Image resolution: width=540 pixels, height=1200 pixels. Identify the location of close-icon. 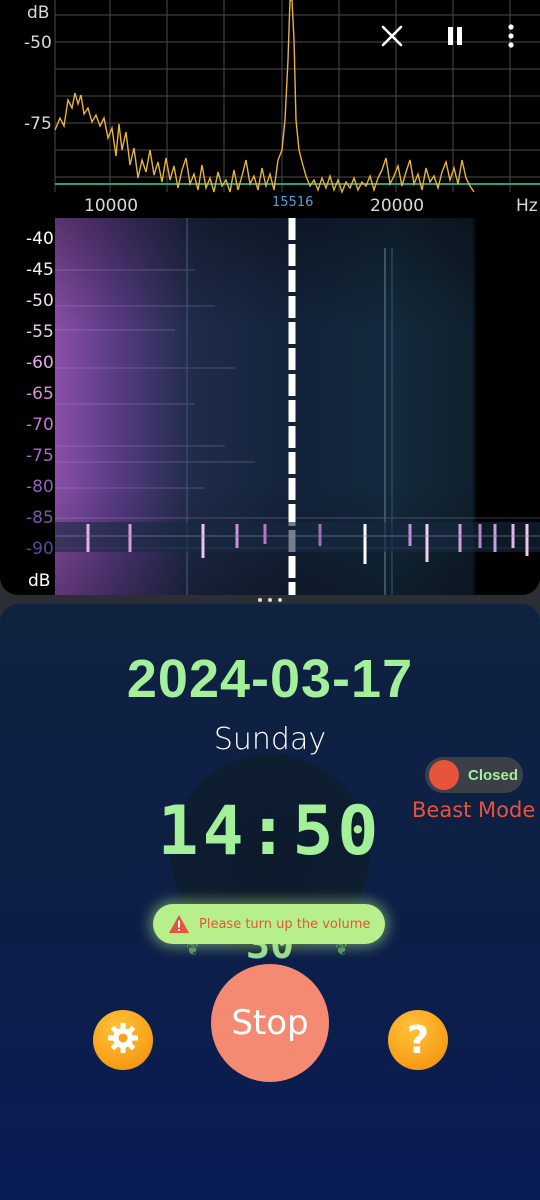
(392, 36).